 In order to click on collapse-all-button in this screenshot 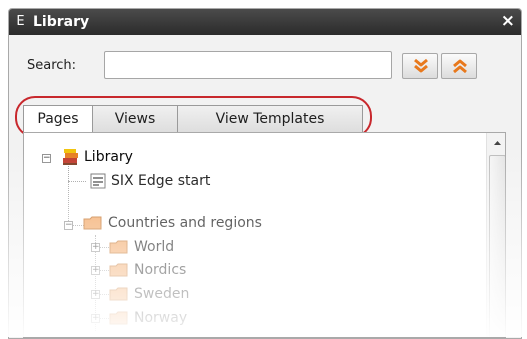, I will do `click(459, 66)`.